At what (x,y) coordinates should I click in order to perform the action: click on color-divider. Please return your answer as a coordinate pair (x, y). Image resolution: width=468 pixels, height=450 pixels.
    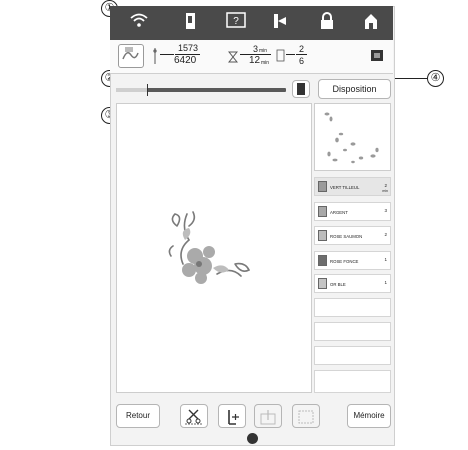
    Looking at the image, I should click on (290, 54).